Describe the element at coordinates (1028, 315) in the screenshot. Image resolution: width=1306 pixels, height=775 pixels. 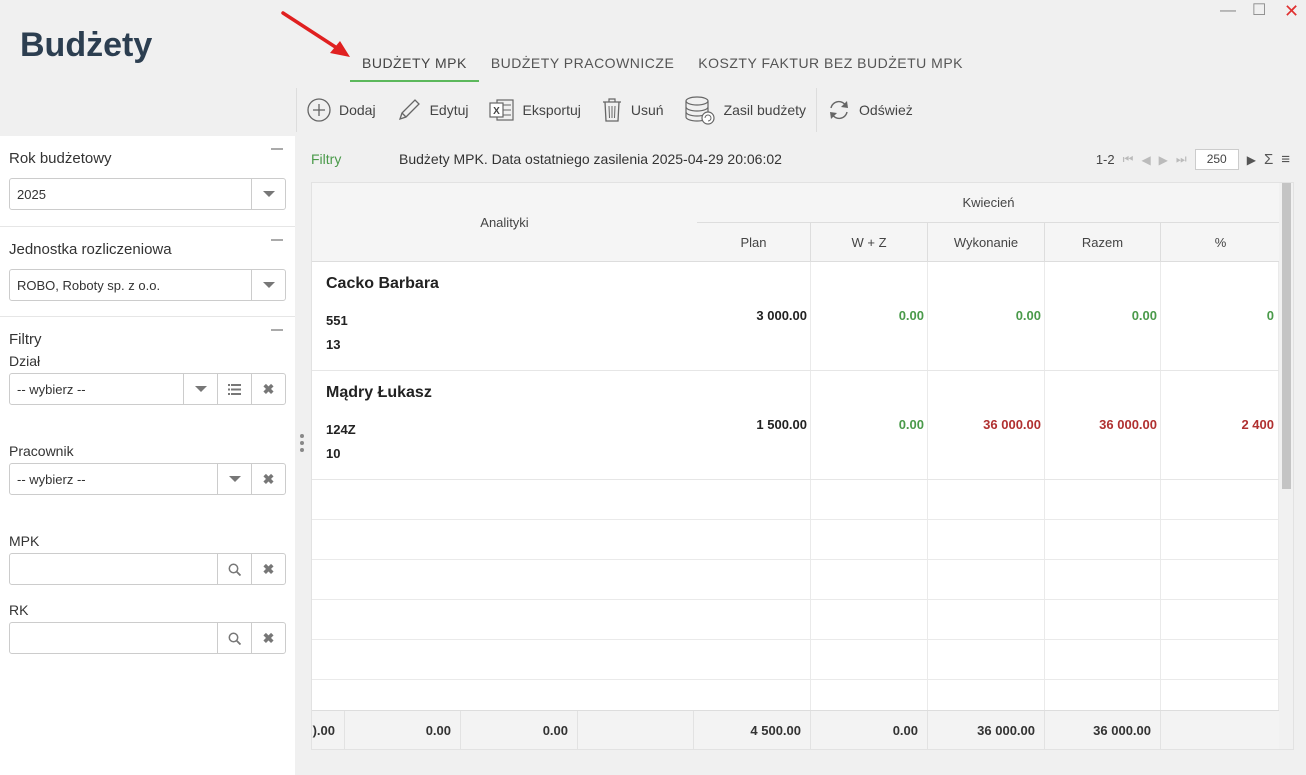
I see `cell-wykonanie: 0.00` at that location.